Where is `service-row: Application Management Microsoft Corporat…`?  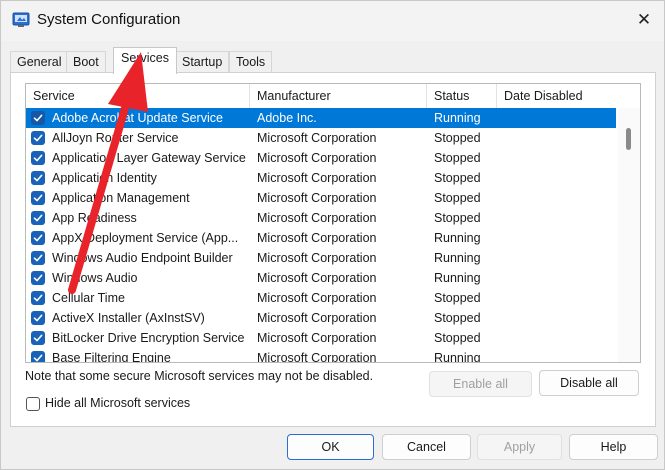 service-row: Application Management Microsoft Corporat… is located at coordinates (321, 198).